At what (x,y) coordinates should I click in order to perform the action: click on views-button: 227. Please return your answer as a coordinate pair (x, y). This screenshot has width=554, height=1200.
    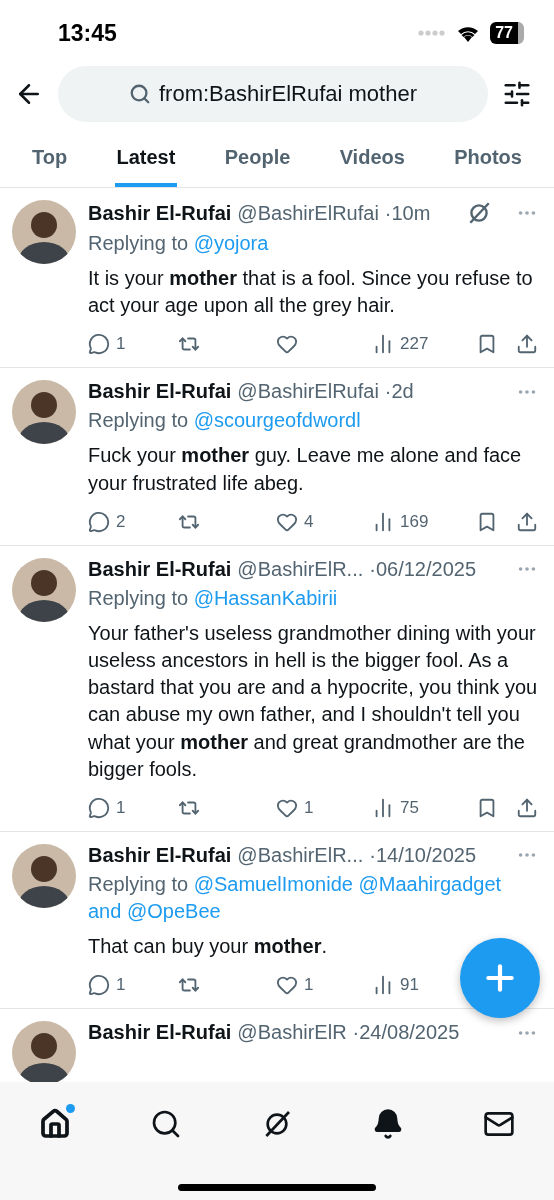
    Looking at the image, I should click on (400, 344).